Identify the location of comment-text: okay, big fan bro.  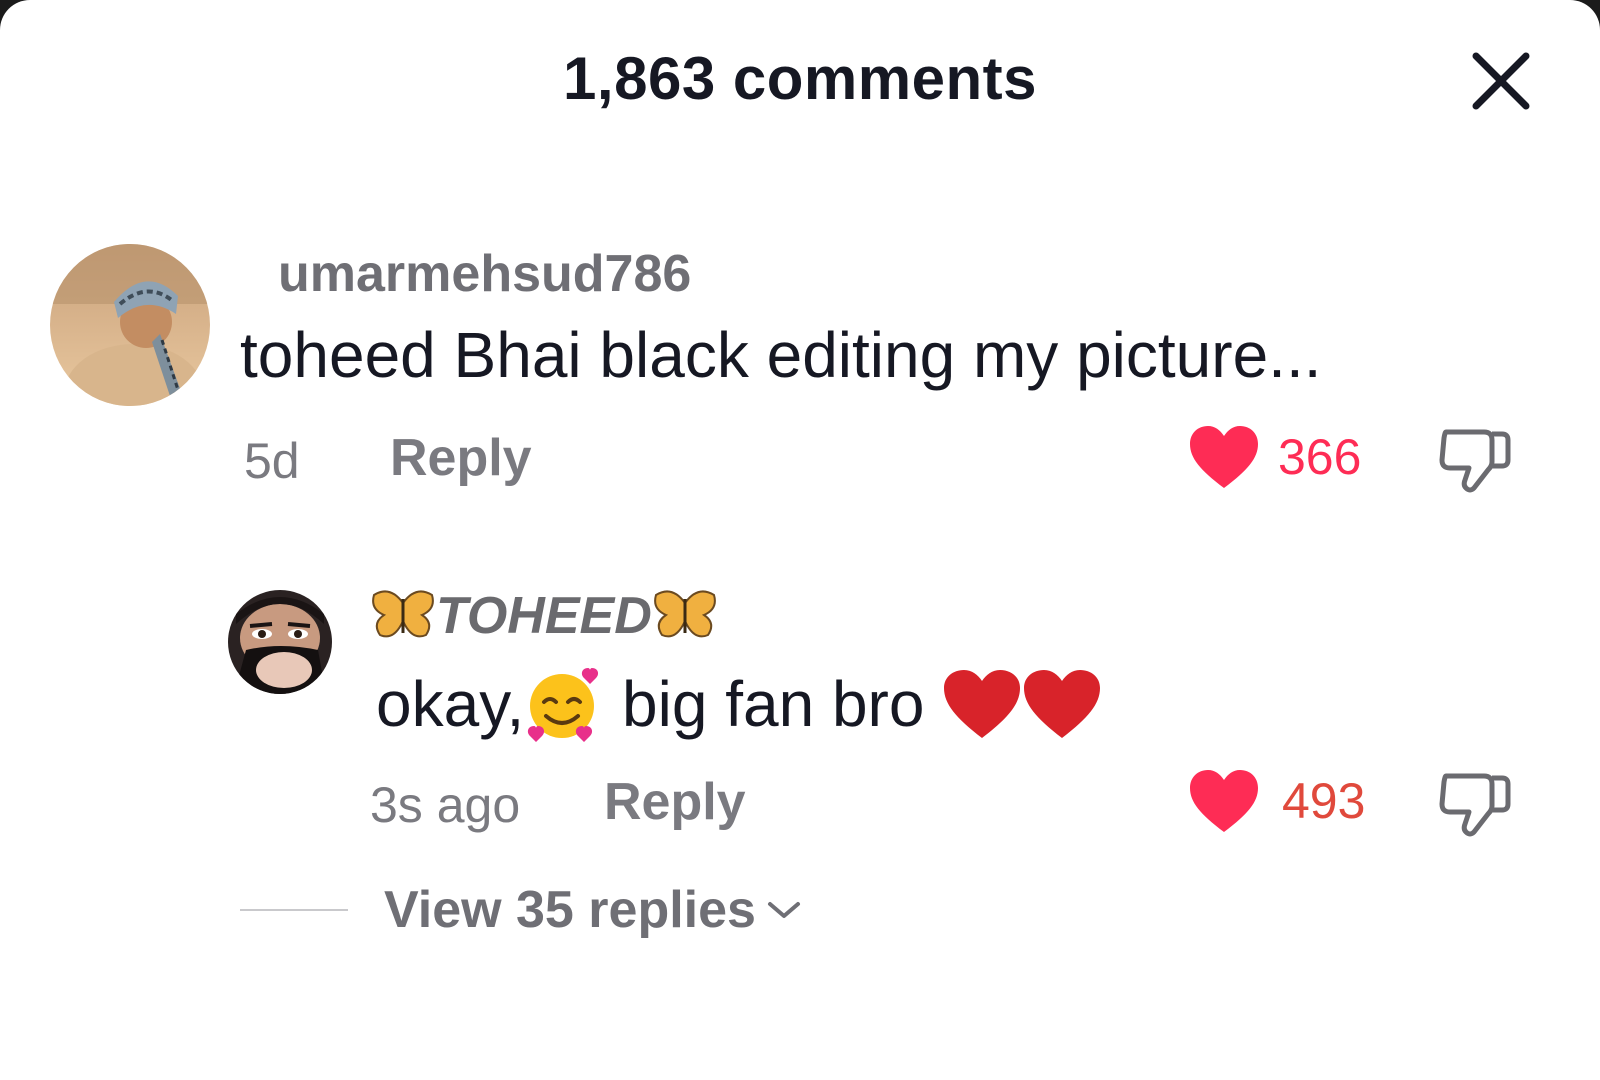
(739, 704).